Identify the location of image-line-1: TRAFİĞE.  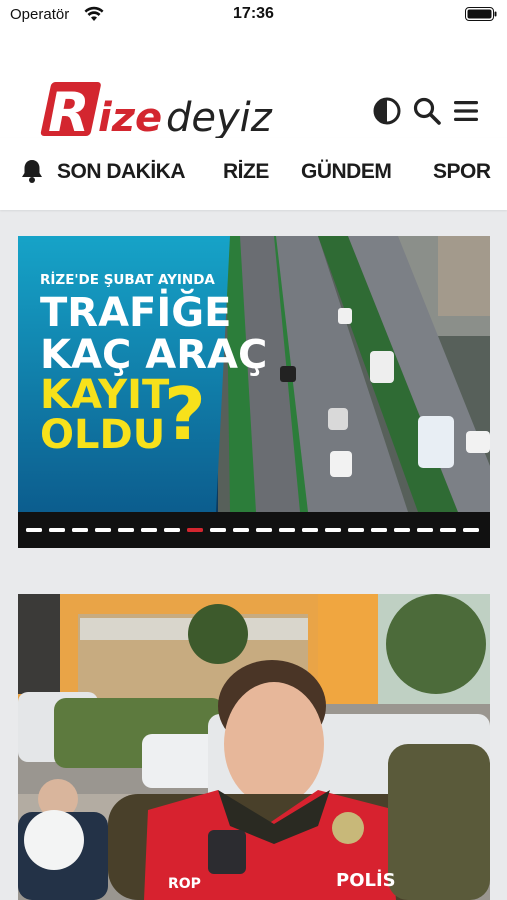
(136, 313).